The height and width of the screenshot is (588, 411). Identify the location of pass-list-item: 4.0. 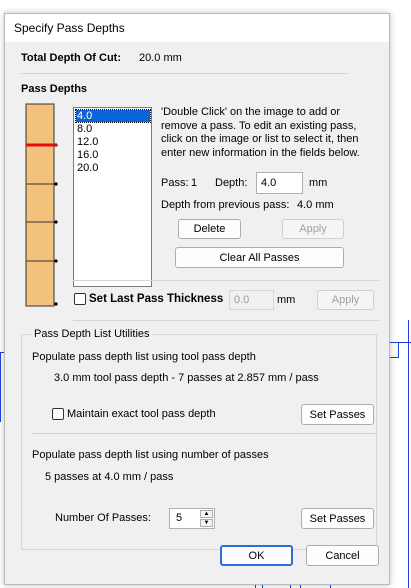
(113, 116).